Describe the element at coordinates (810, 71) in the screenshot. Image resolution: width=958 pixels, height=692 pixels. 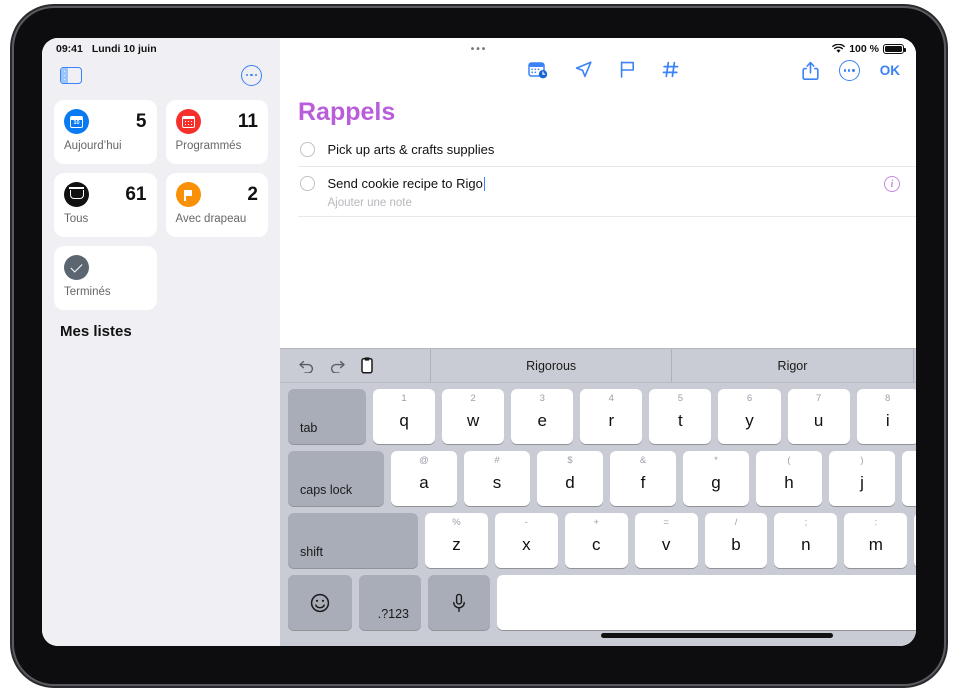
I see `share-icon` at that location.